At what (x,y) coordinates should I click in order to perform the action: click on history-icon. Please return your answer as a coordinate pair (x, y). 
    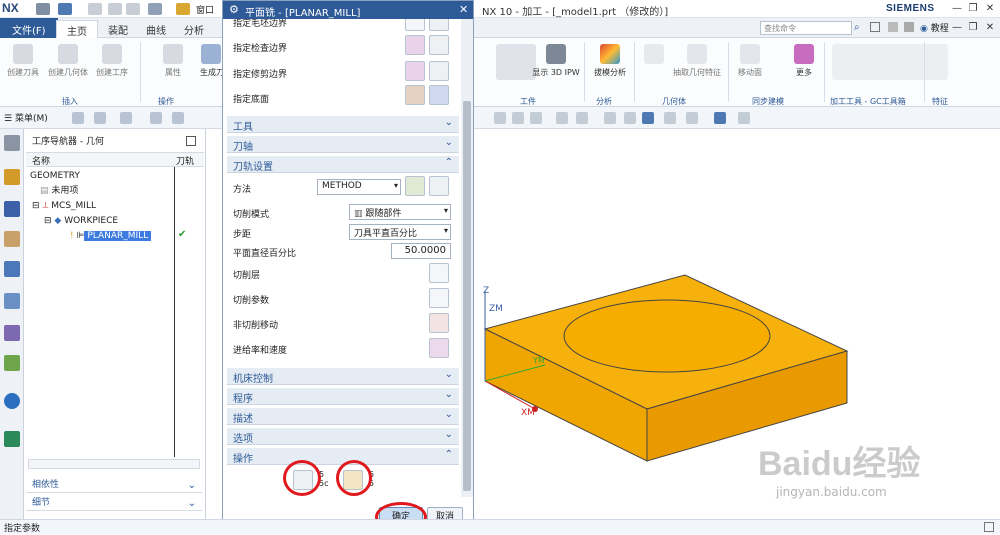
    Looking at the image, I should click on (12, 363).